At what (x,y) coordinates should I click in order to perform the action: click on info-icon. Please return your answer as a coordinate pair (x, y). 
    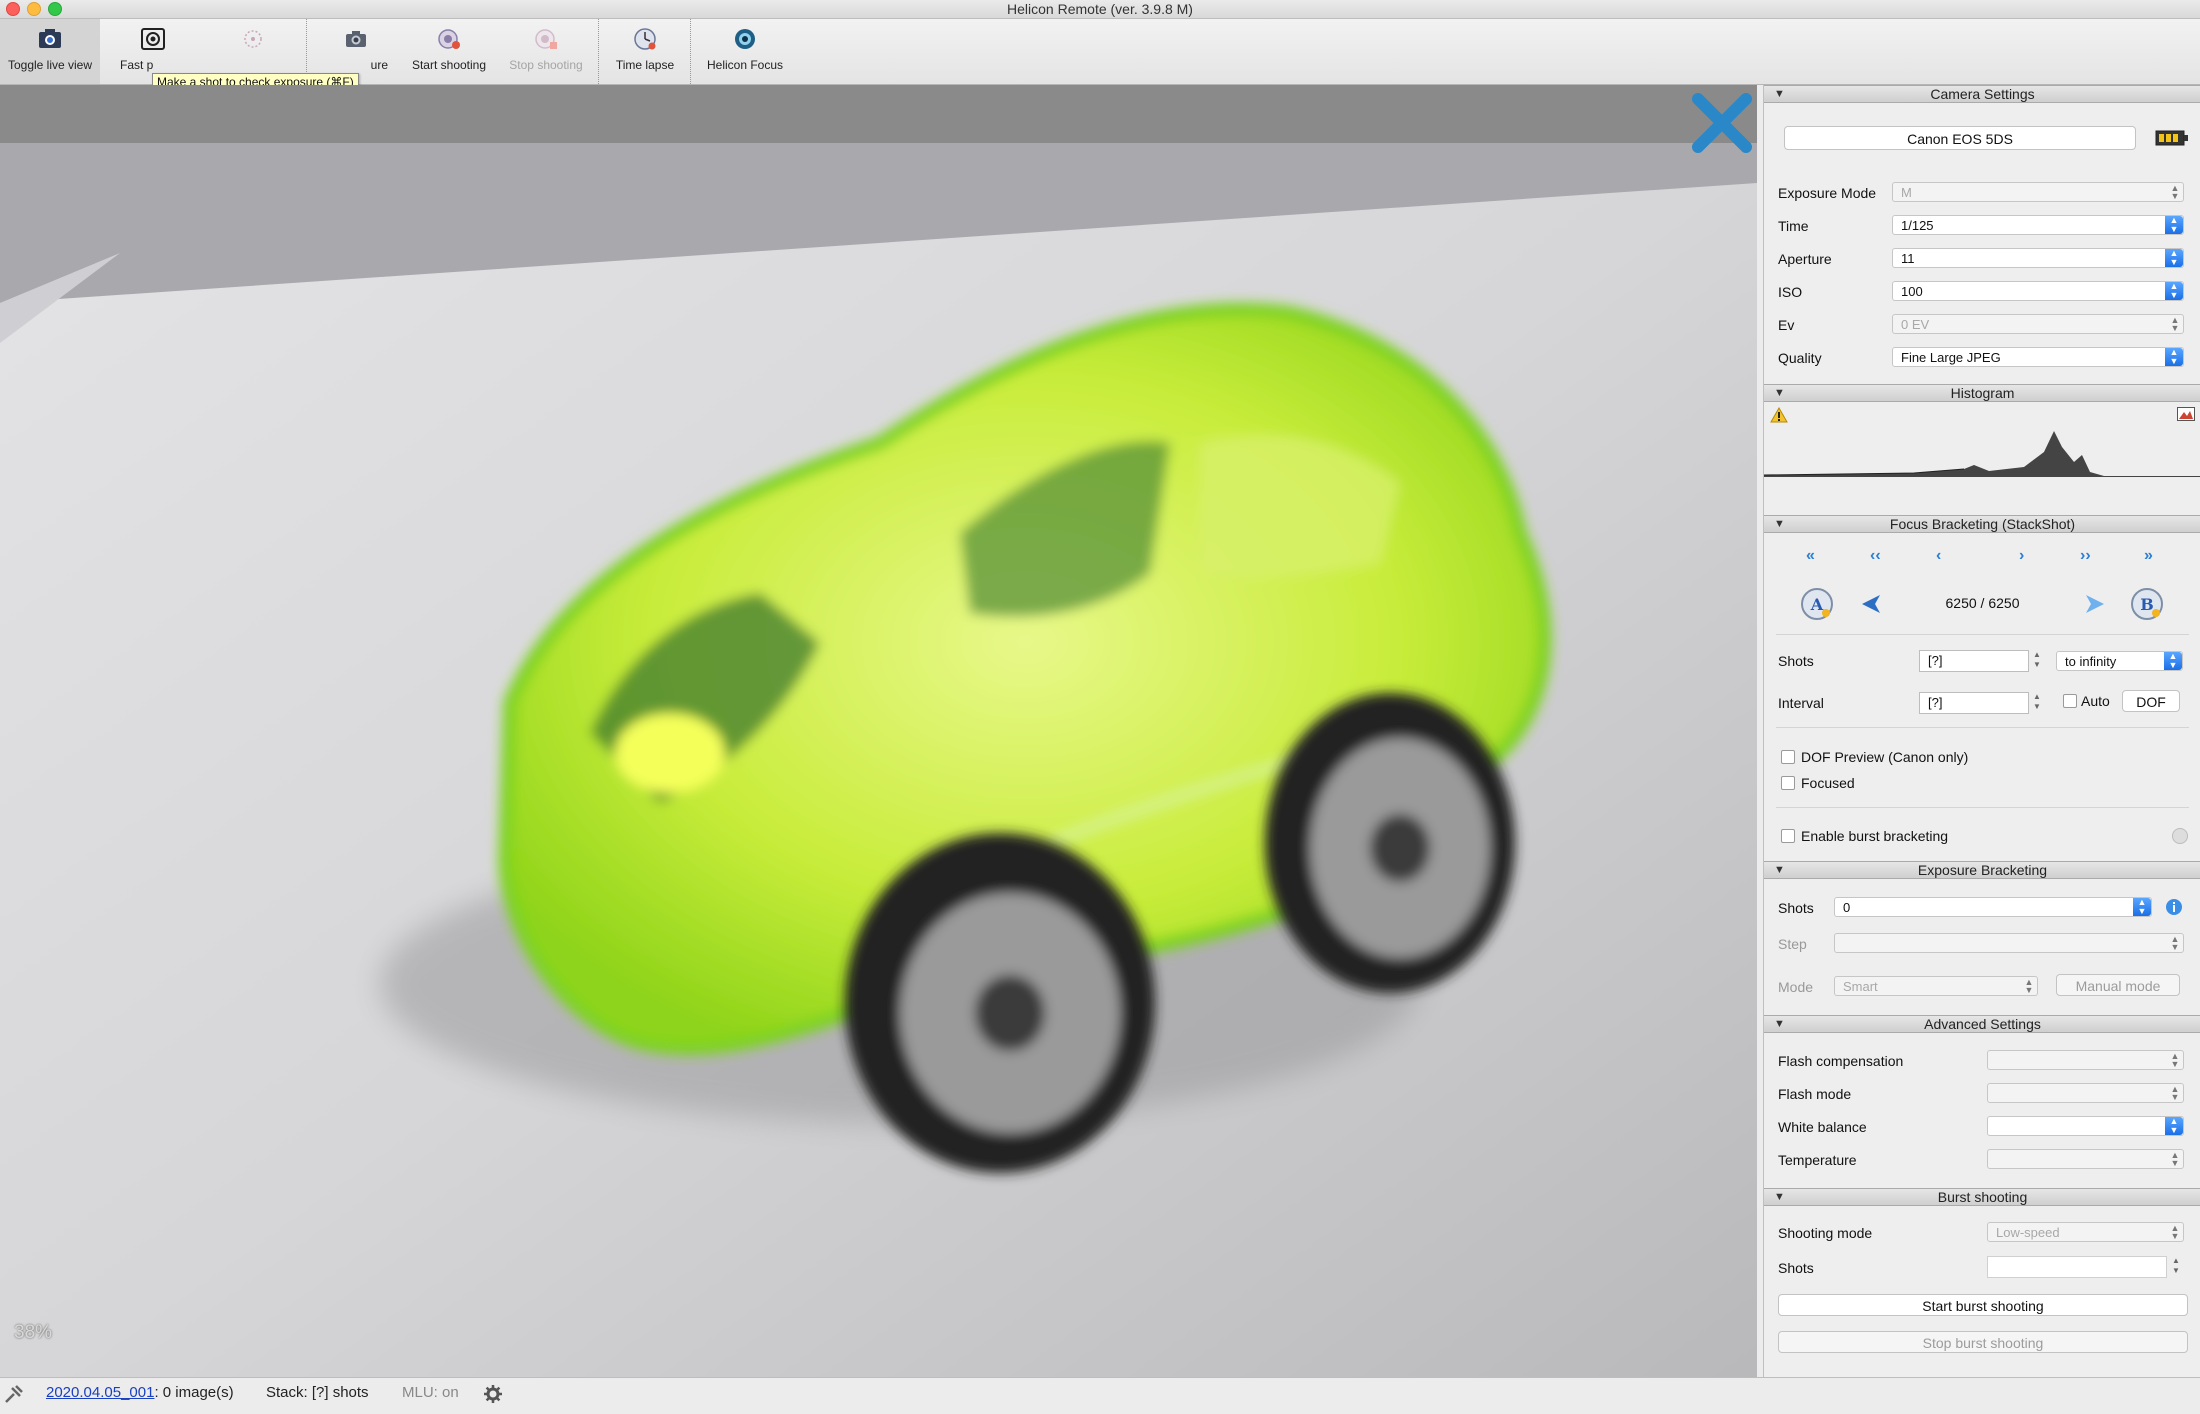
    Looking at the image, I should click on (2174, 907).